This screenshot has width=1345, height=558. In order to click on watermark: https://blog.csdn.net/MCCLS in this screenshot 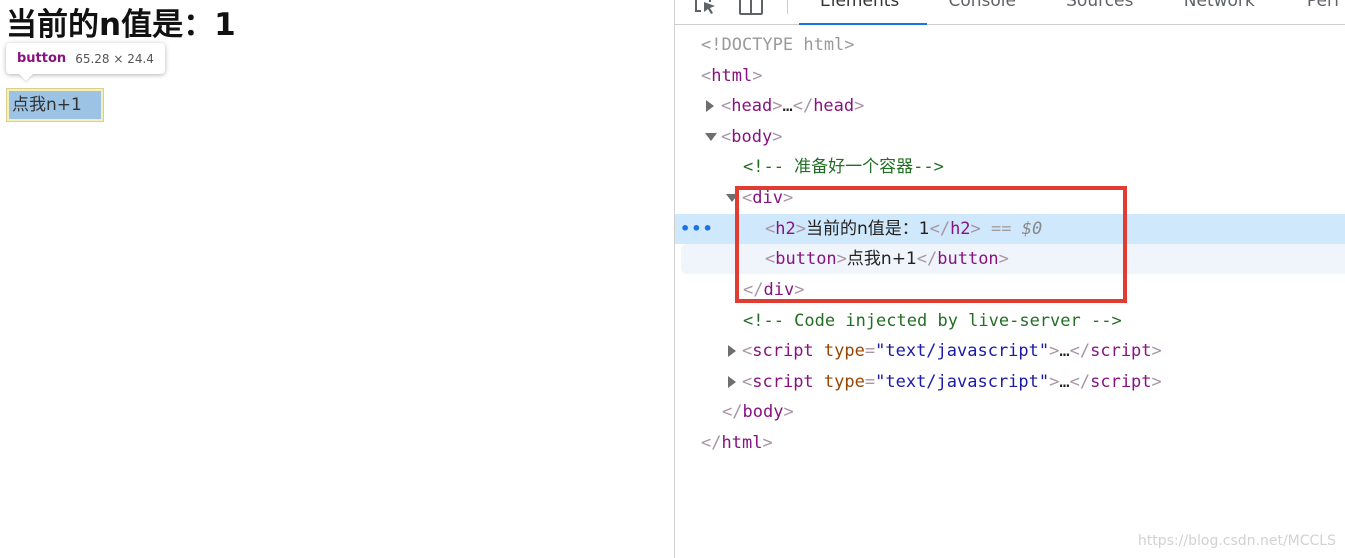, I will do `click(1236, 541)`.